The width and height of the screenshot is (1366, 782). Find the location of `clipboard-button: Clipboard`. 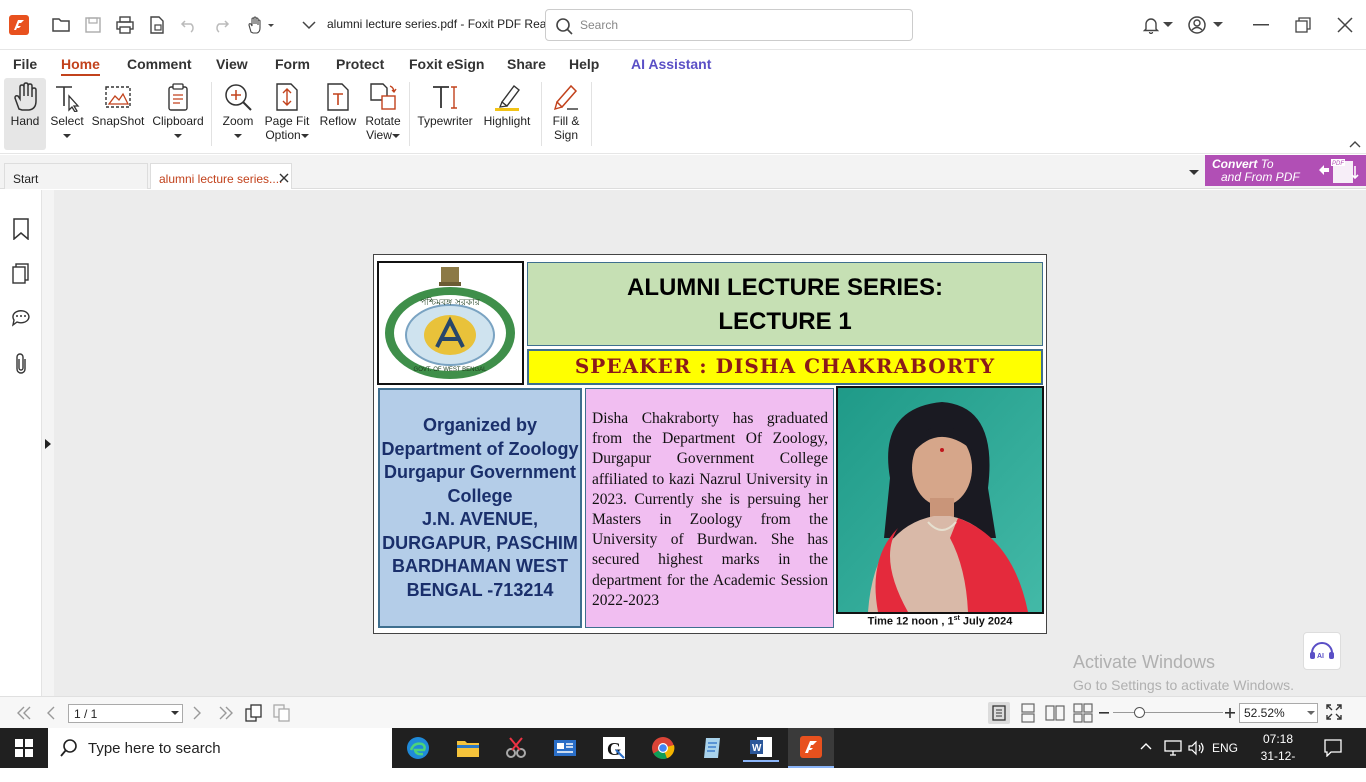

clipboard-button: Clipboard is located at coordinates (178, 114).